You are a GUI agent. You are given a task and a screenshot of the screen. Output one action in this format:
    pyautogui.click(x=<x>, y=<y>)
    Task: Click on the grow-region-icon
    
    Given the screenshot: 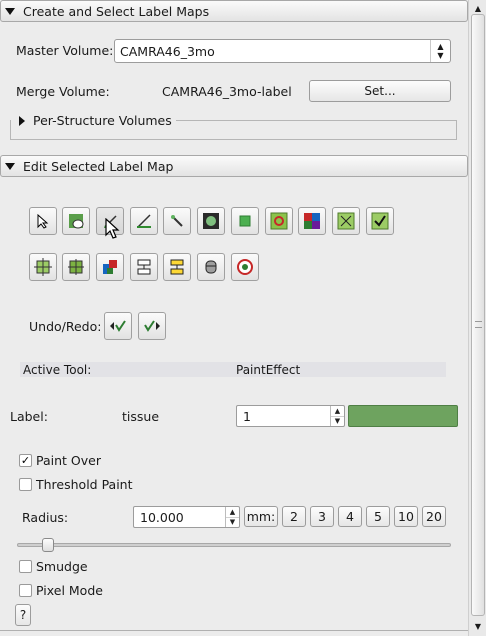 What is the action you would take?
    pyautogui.click(x=279, y=221)
    